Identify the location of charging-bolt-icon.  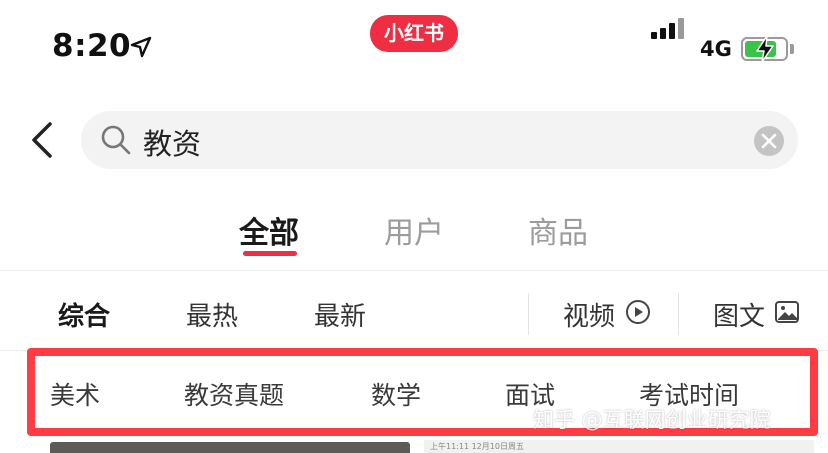
(765, 49).